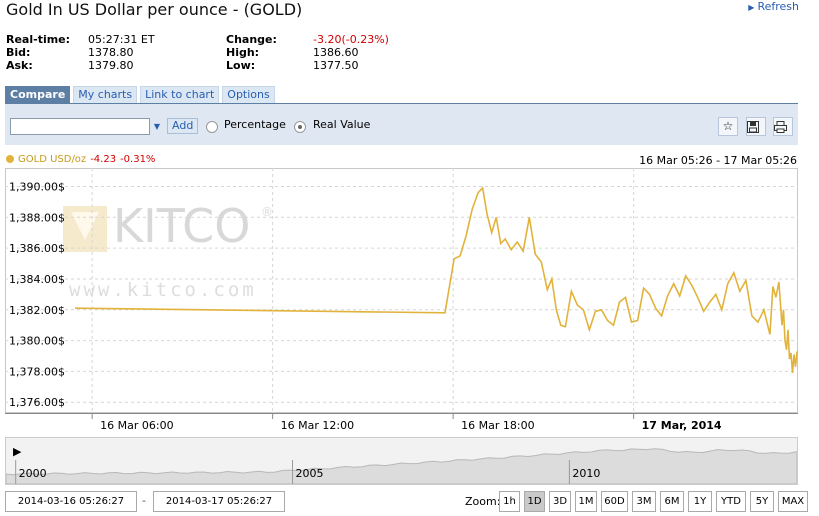 The width and height of the screenshot is (819, 516). What do you see at coordinates (111, 52) in the screenshot?
I see `bid-value: 1378.80` at bounding box center [111, 52].